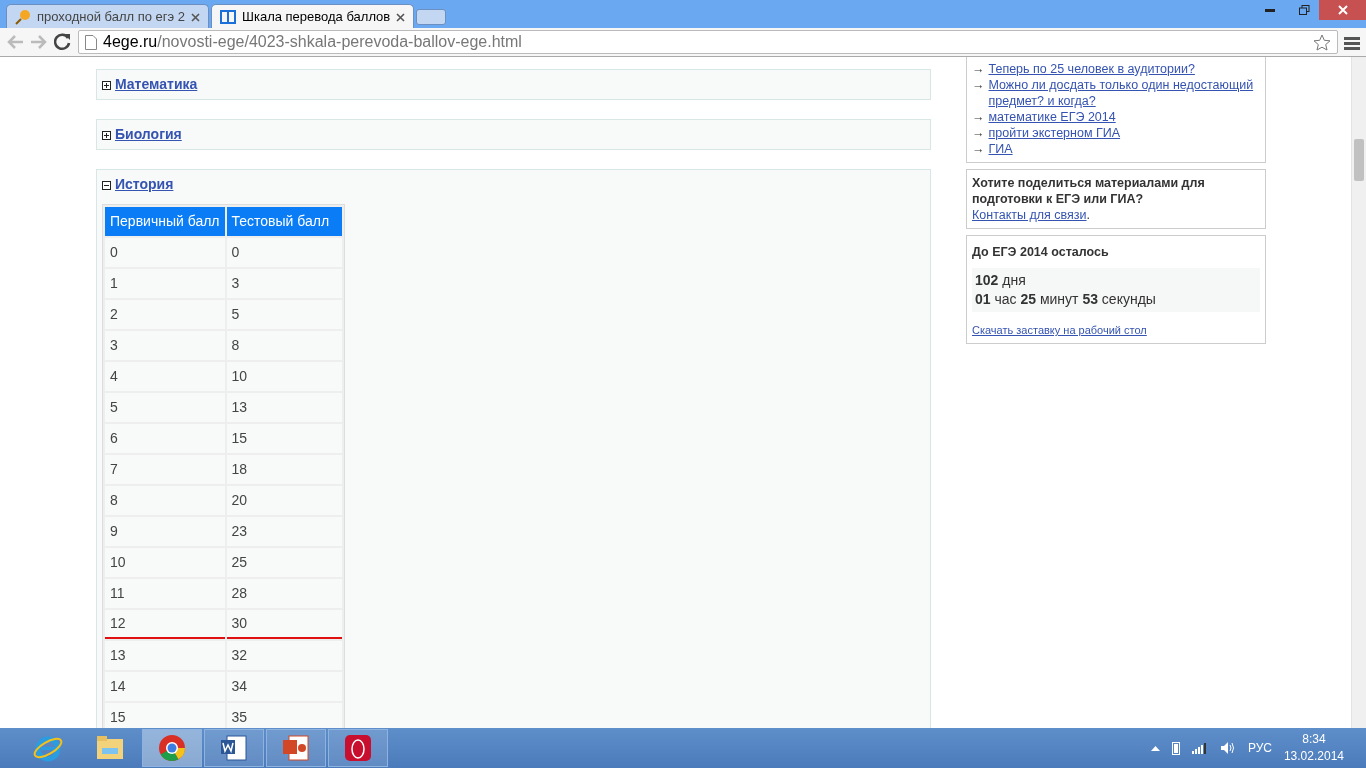  I want to click on table-cell: 23, so click(284, 531).